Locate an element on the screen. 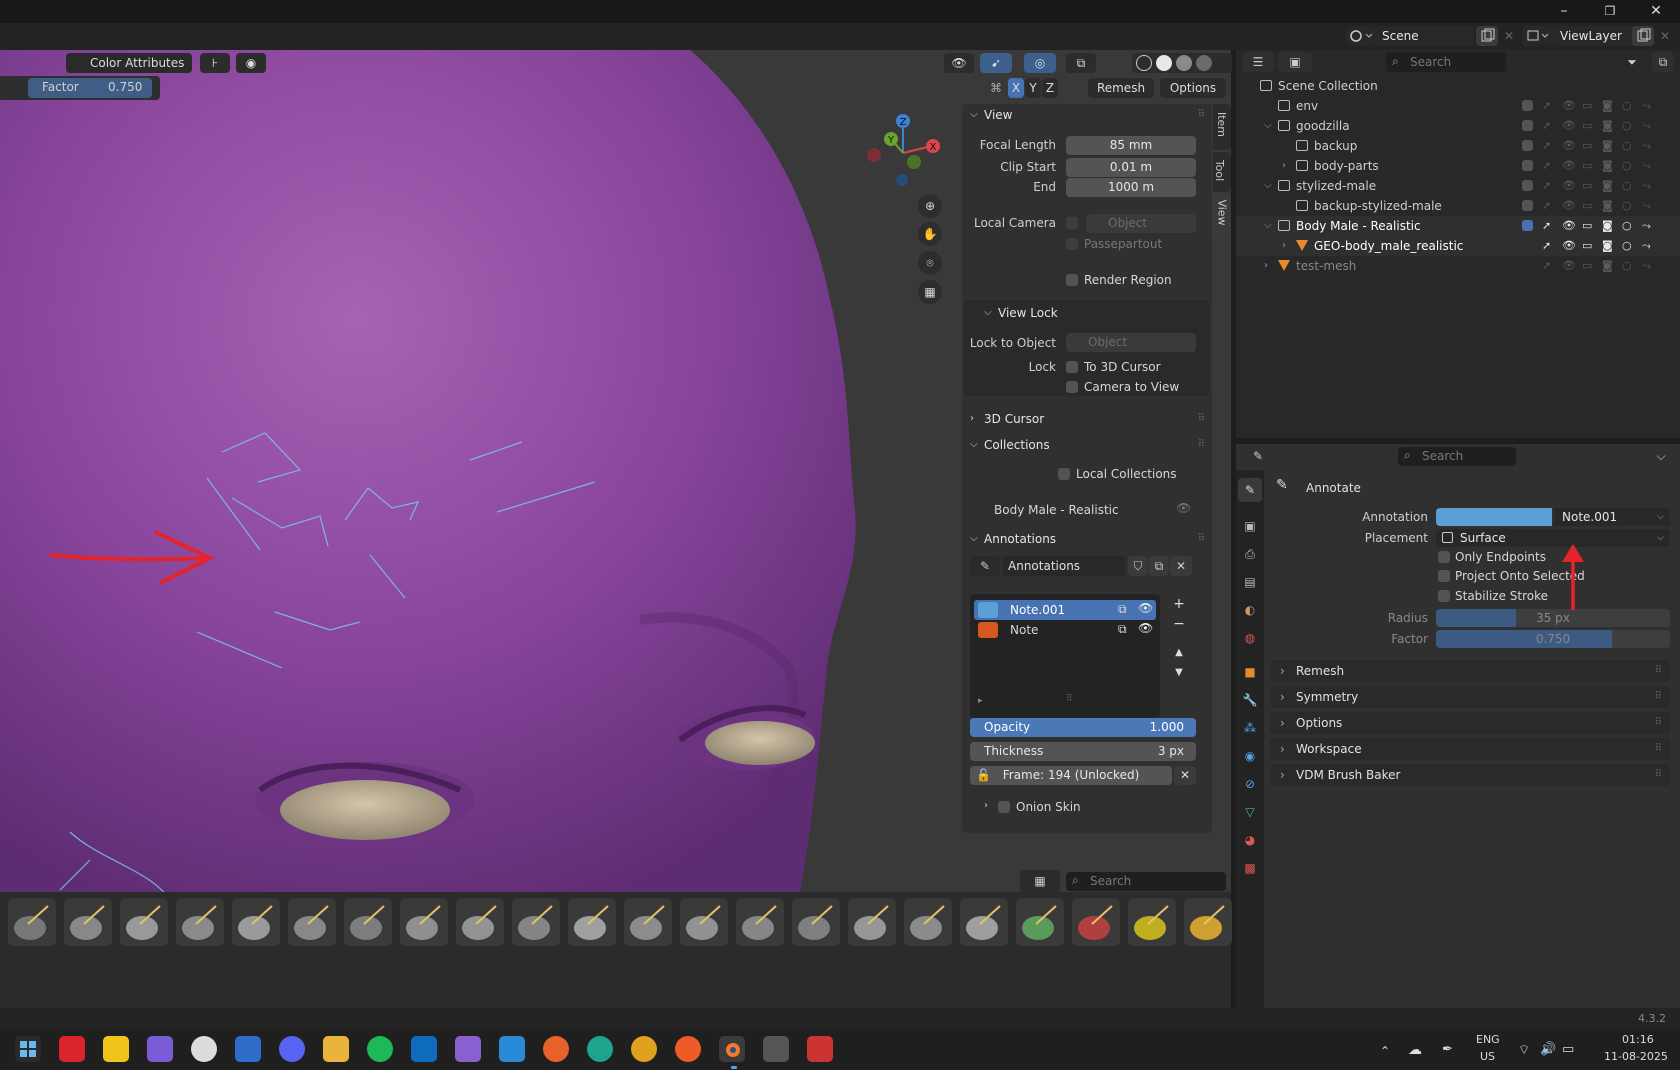 The image size is (1680, 1070). collapse-chevron-icon: ⌵ is located at coordinates (1268, 226).